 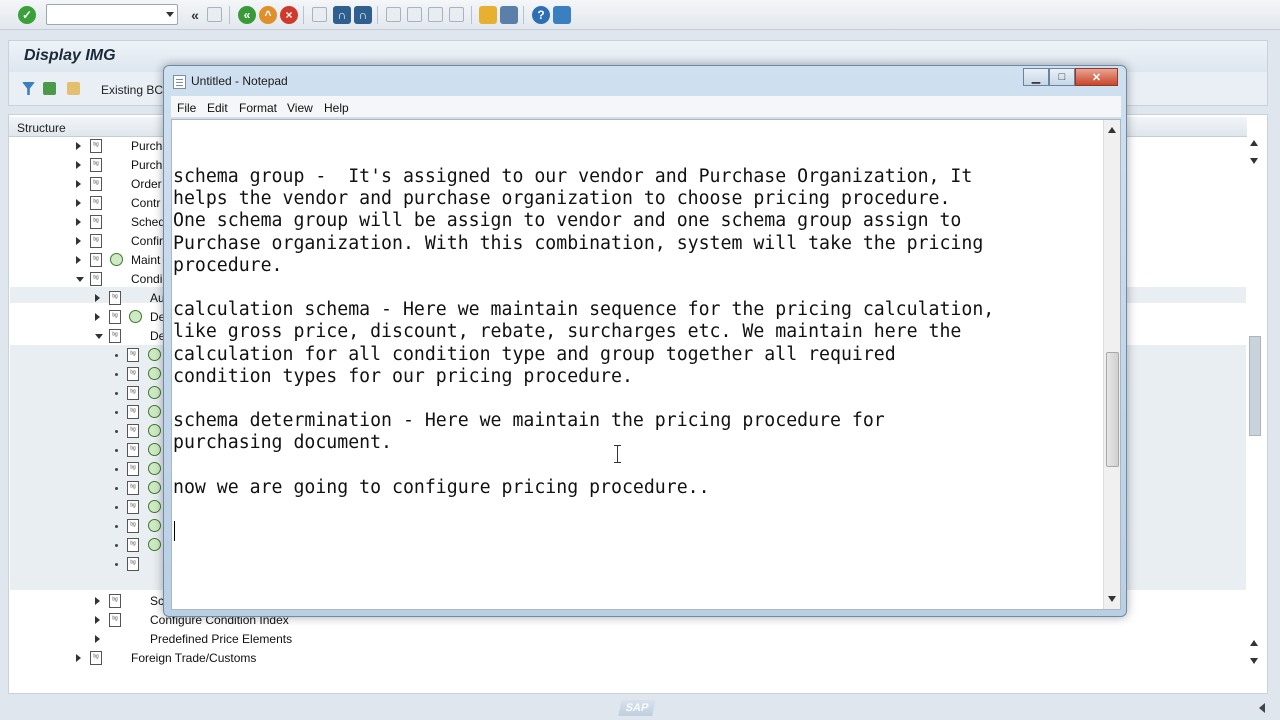 What do you see at coordinates (195, 15) in the screenshot?
I see `double-left-icon: «` at bounding box center [195, 15].